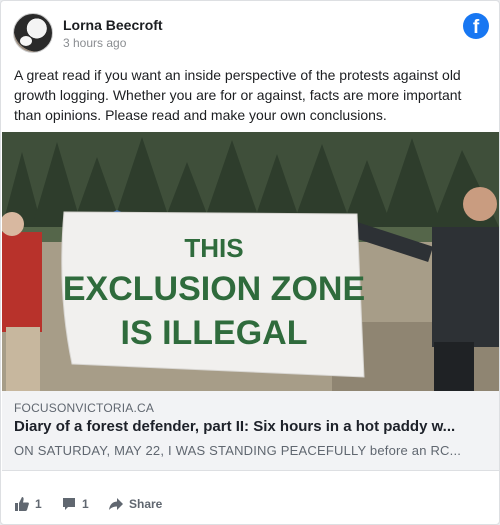  What do you see at coordinates (33, 33) in the screenshot?
I see `avatar` at bounding box center [33, 33].